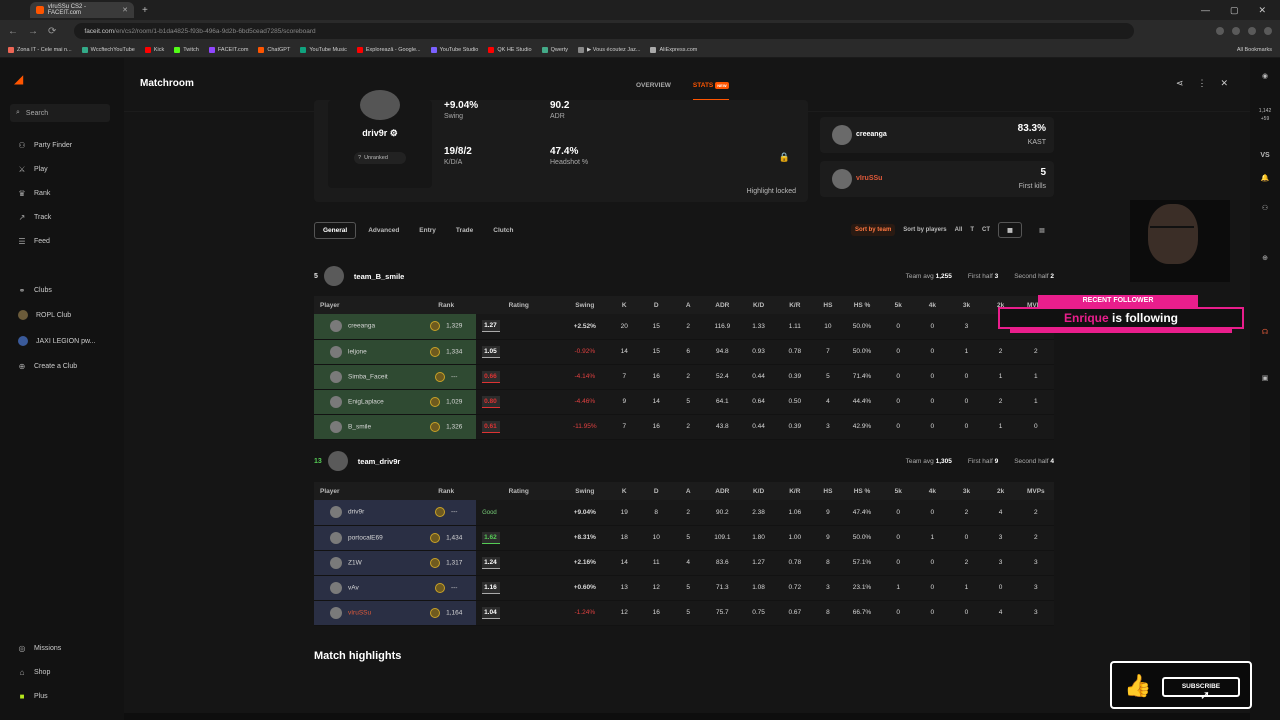  Describe the element at coordinates (34, 672) in the screenshot. I see `sidebar-item-shop: ⌂ Shop` at that location.